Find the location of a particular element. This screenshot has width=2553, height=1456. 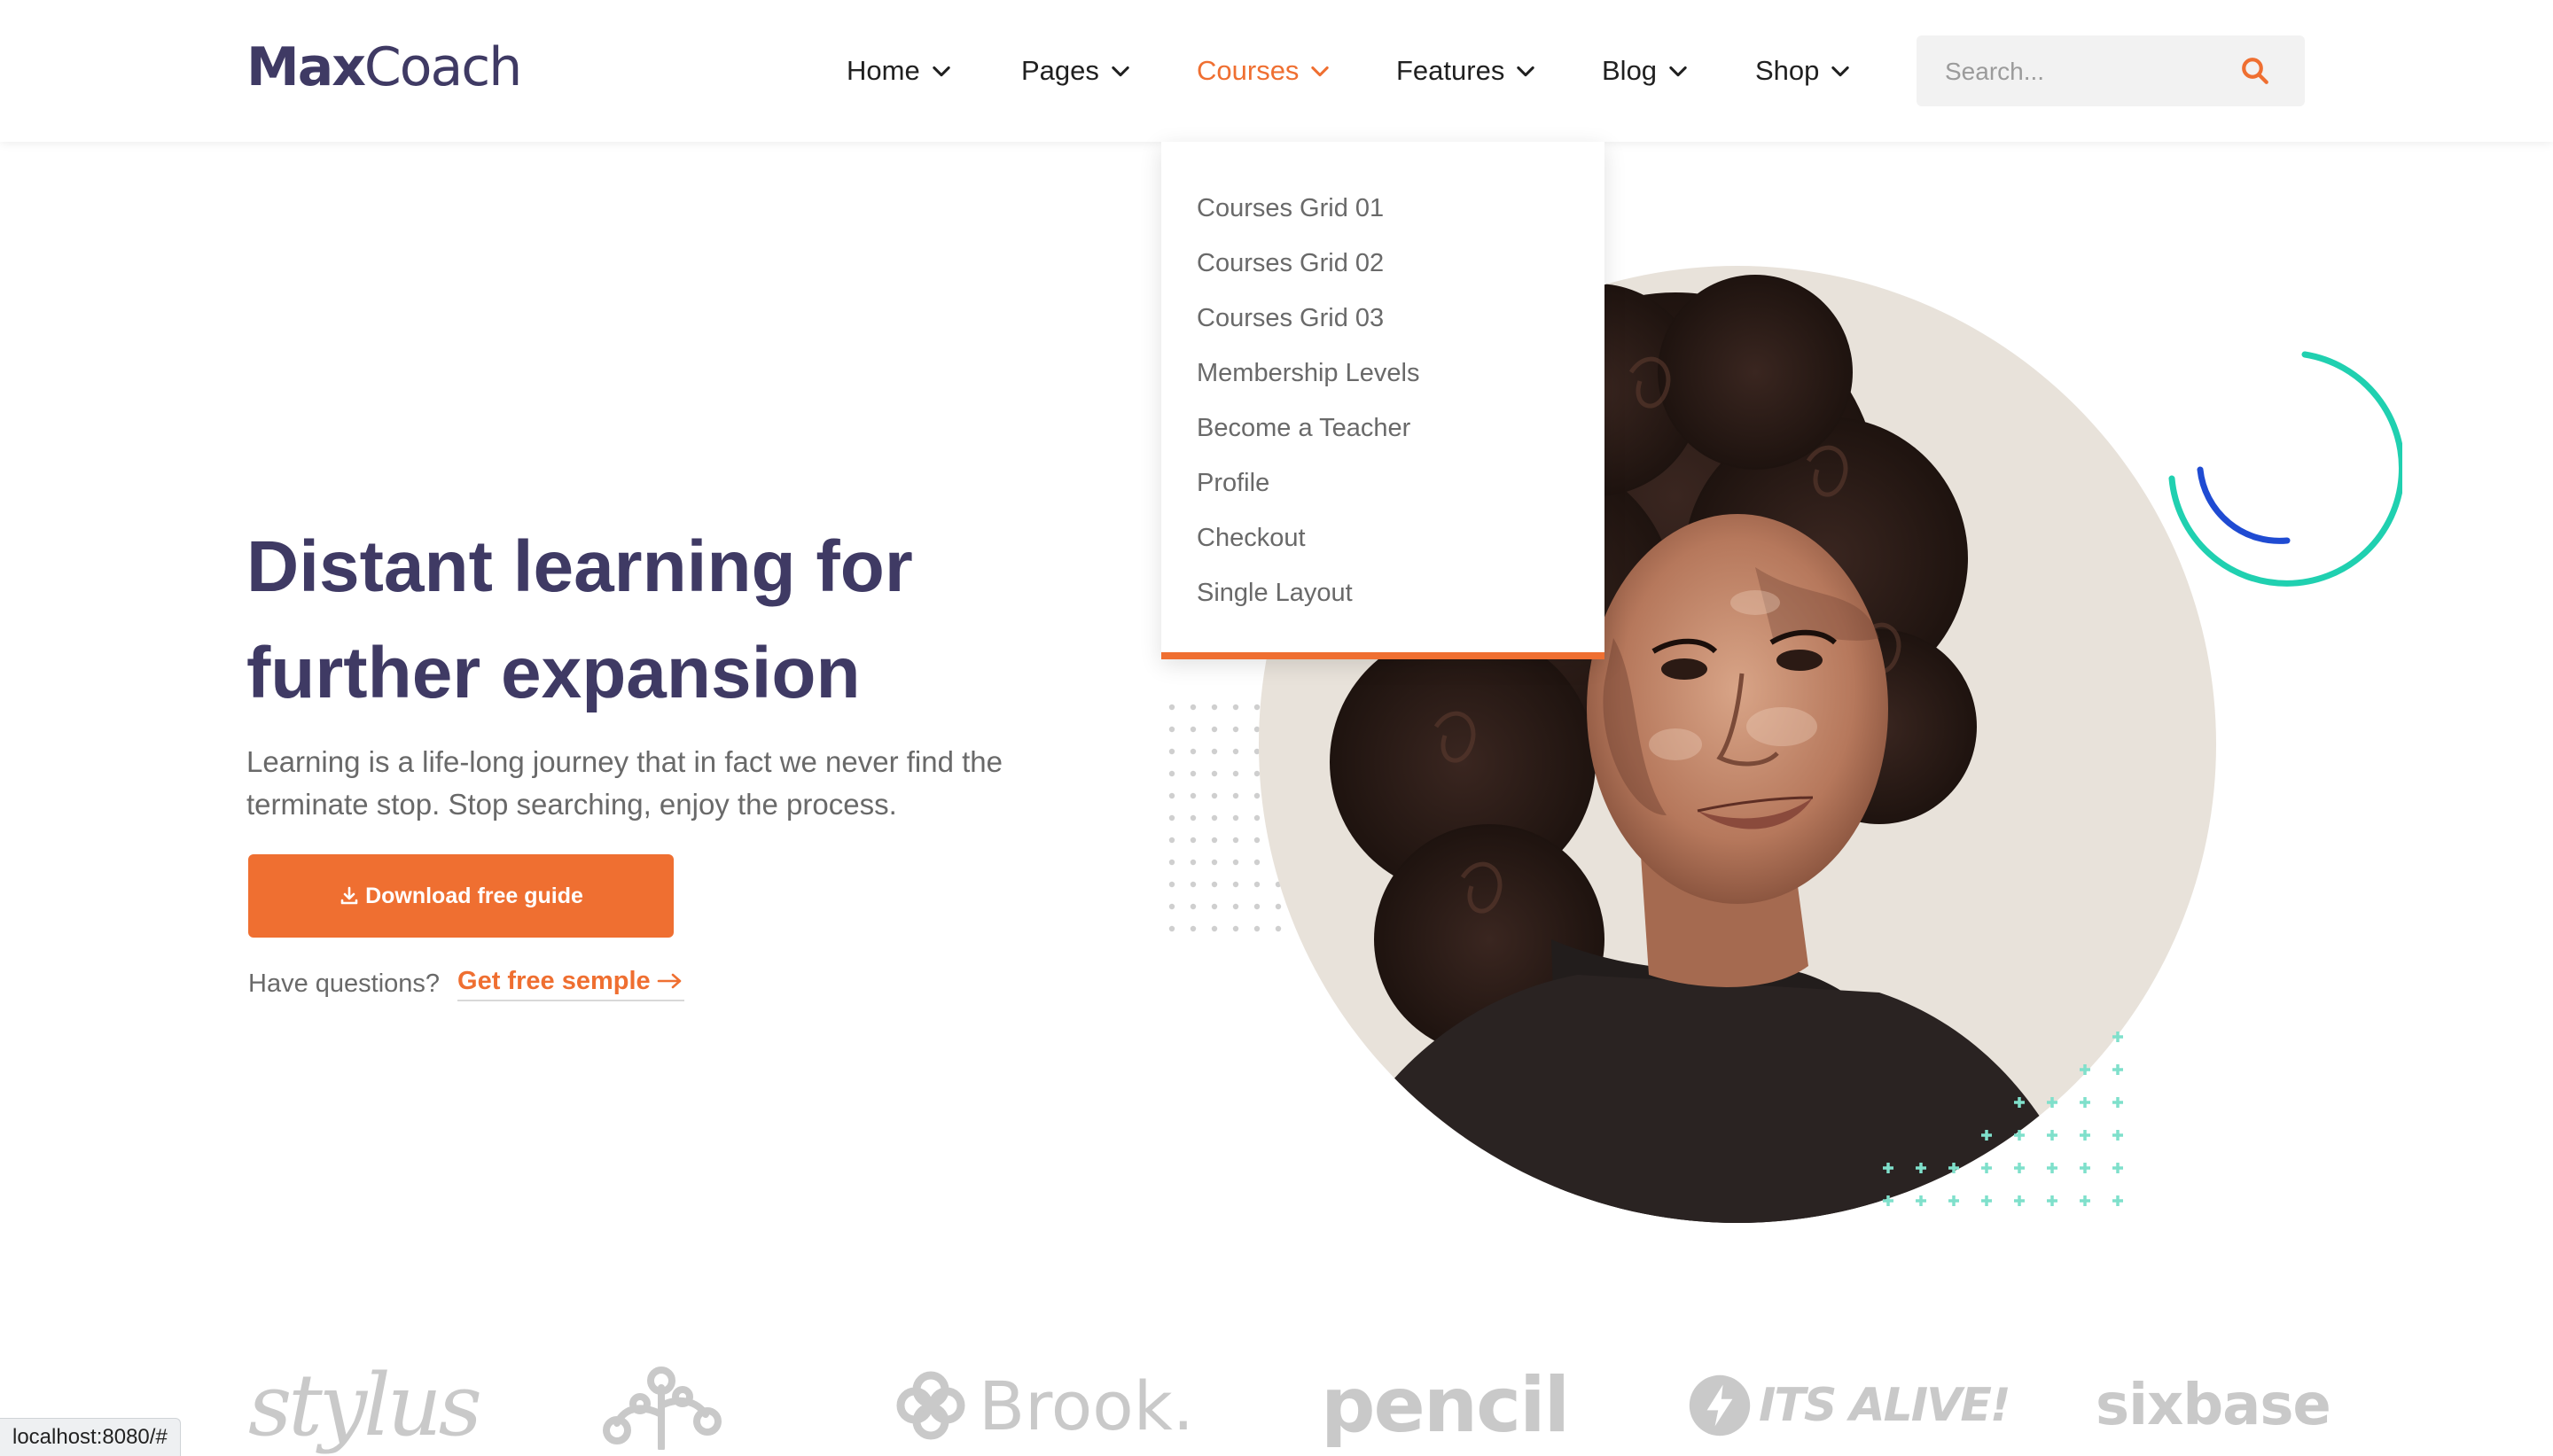

hero-title-line-2: further expansion is located at coordinates (554, 673).